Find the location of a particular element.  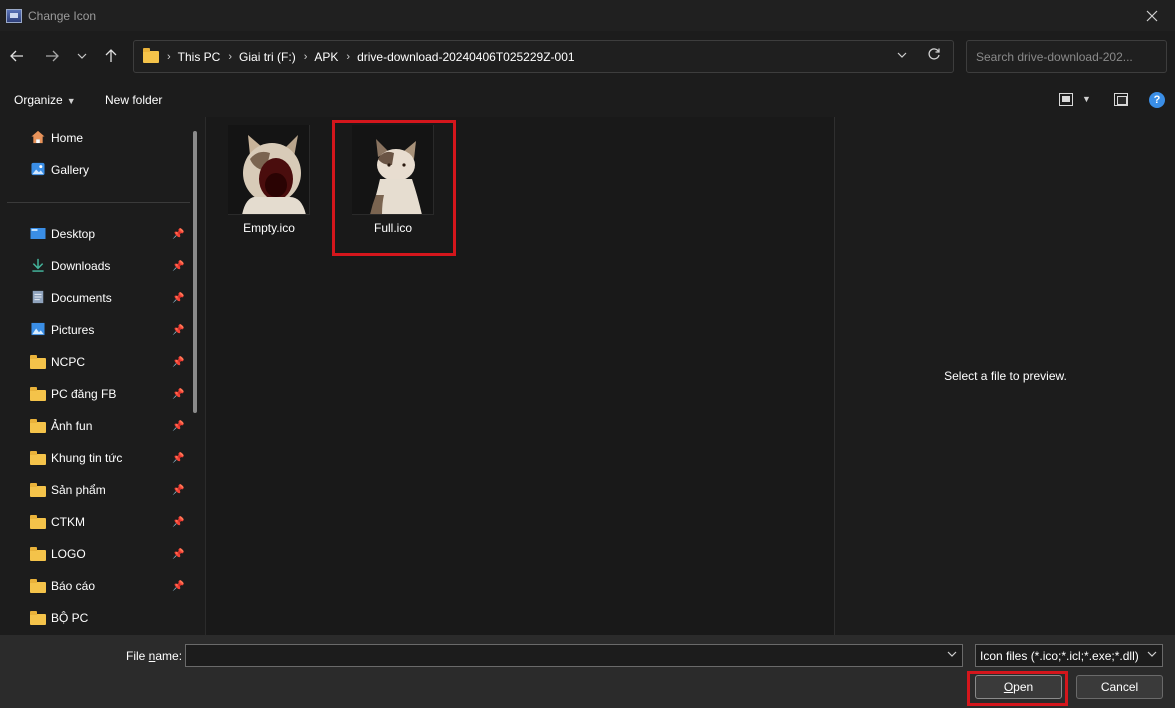

sidebar-item-label: Khung tin tức is located at coordinates (87, 458).